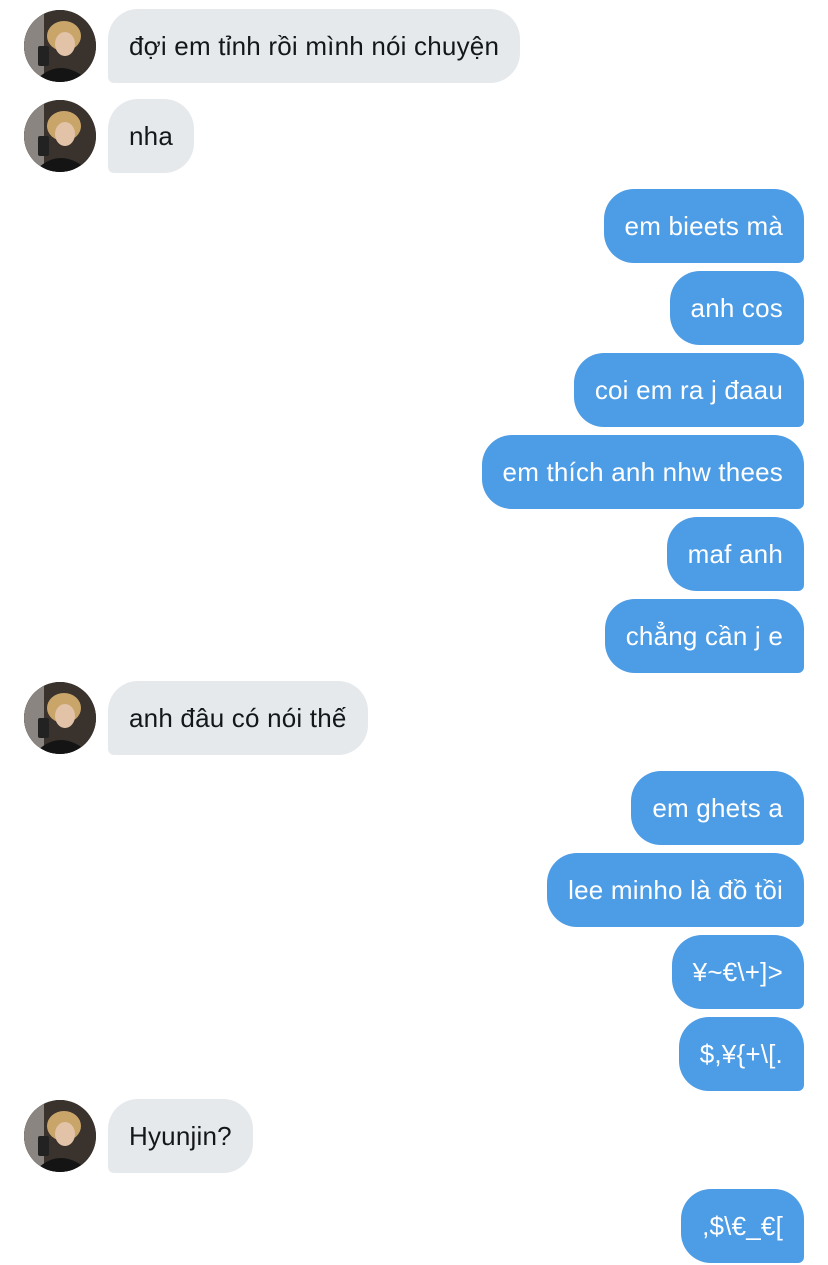 Image resolution: width=828 pixels, height=1265 pixels. What do you see at coordinates (741, 1054) in the screenshot?
I see `outgoing-message: $,¥{+\[.` at bounding box center [741, 1054].